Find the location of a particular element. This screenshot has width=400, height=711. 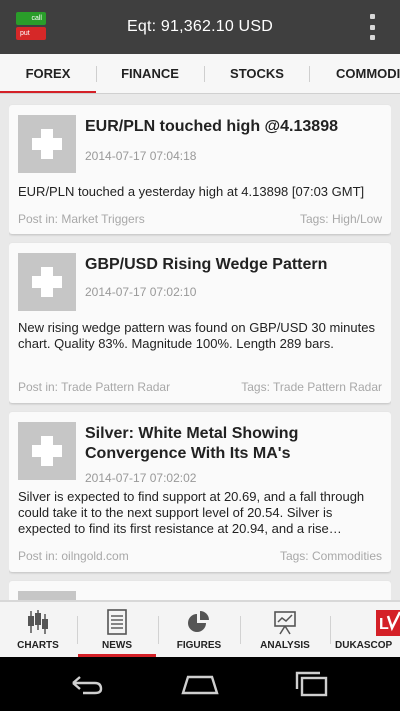

equity-balance: Eqt: 91,362.10 USD is located at coordinates (200, 26).